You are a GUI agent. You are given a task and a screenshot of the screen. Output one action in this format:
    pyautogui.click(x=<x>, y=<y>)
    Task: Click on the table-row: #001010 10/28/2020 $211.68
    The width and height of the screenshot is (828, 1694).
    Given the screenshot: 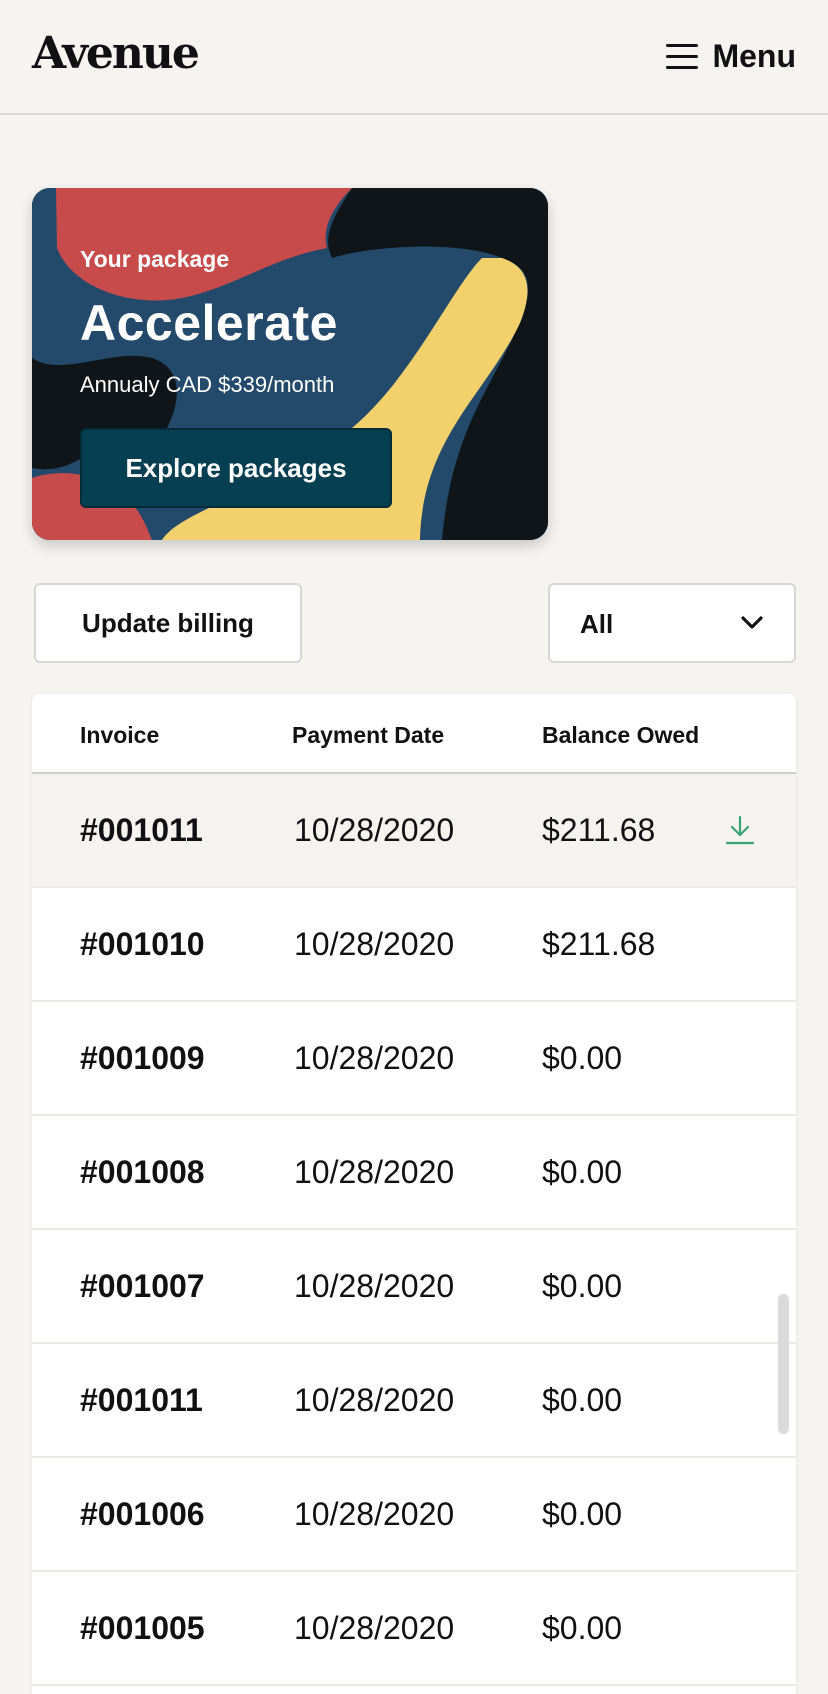 What is the action you would take?
    pyautogui.click(x=414, y=945)
    